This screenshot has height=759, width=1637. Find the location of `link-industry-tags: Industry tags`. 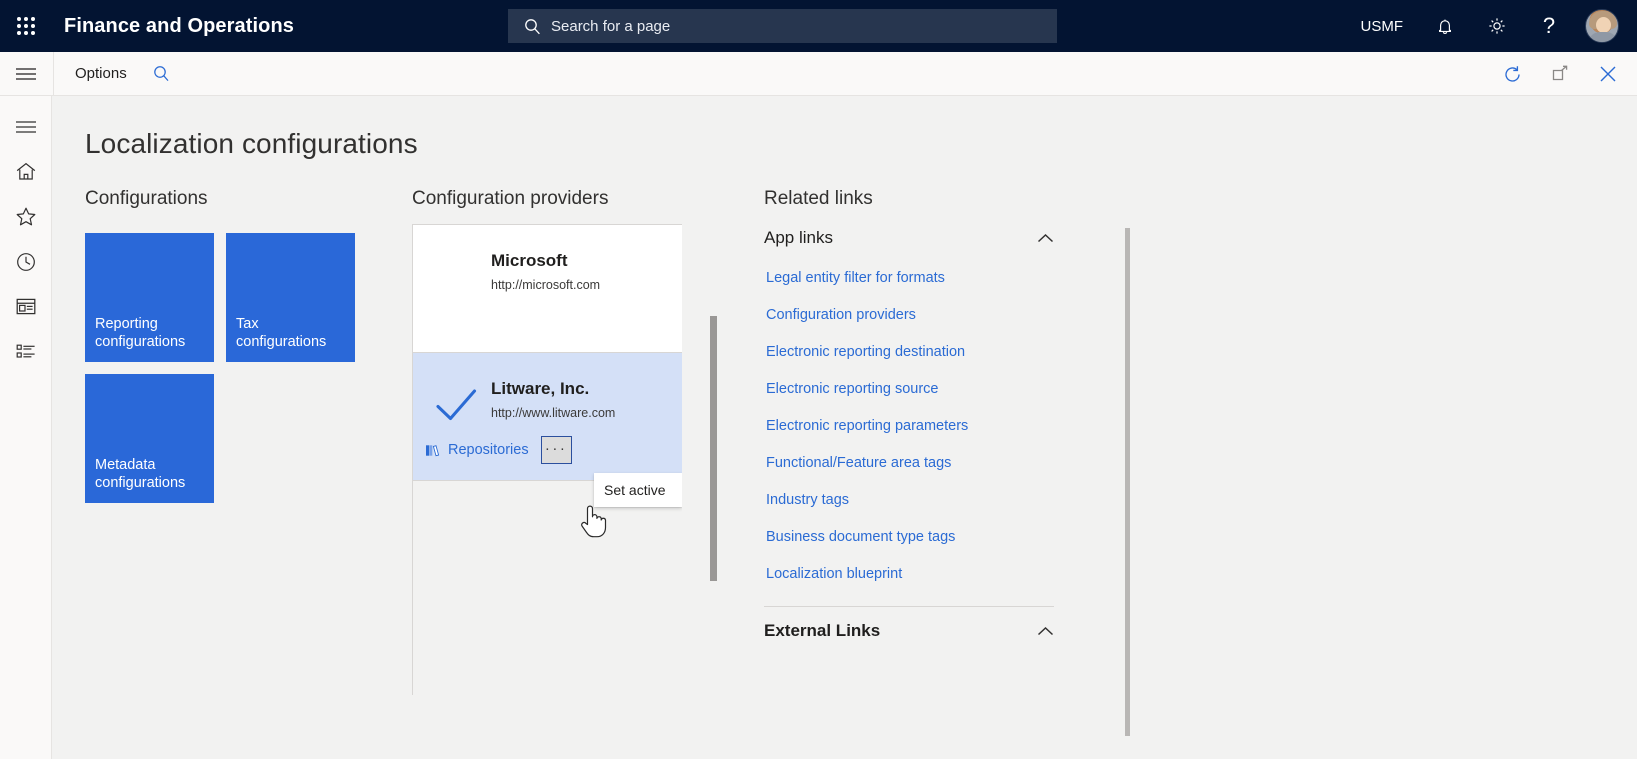

link-industry-tags: Industry tags is located at coordinates (934, 500).